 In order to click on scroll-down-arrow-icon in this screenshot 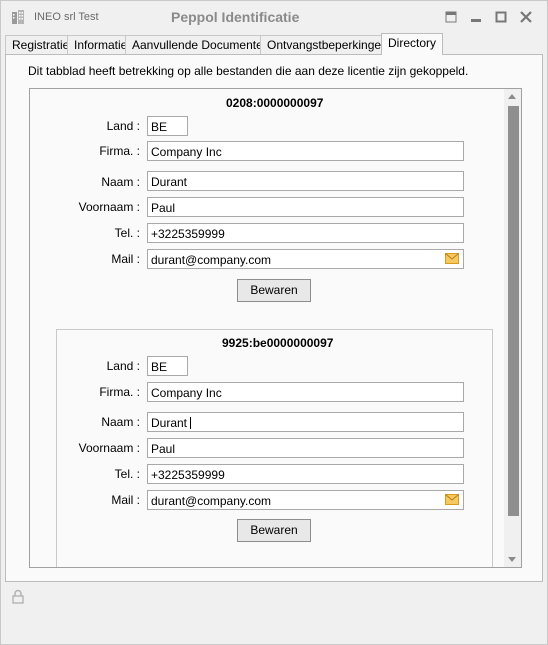, I will do `click(512, 559)`.